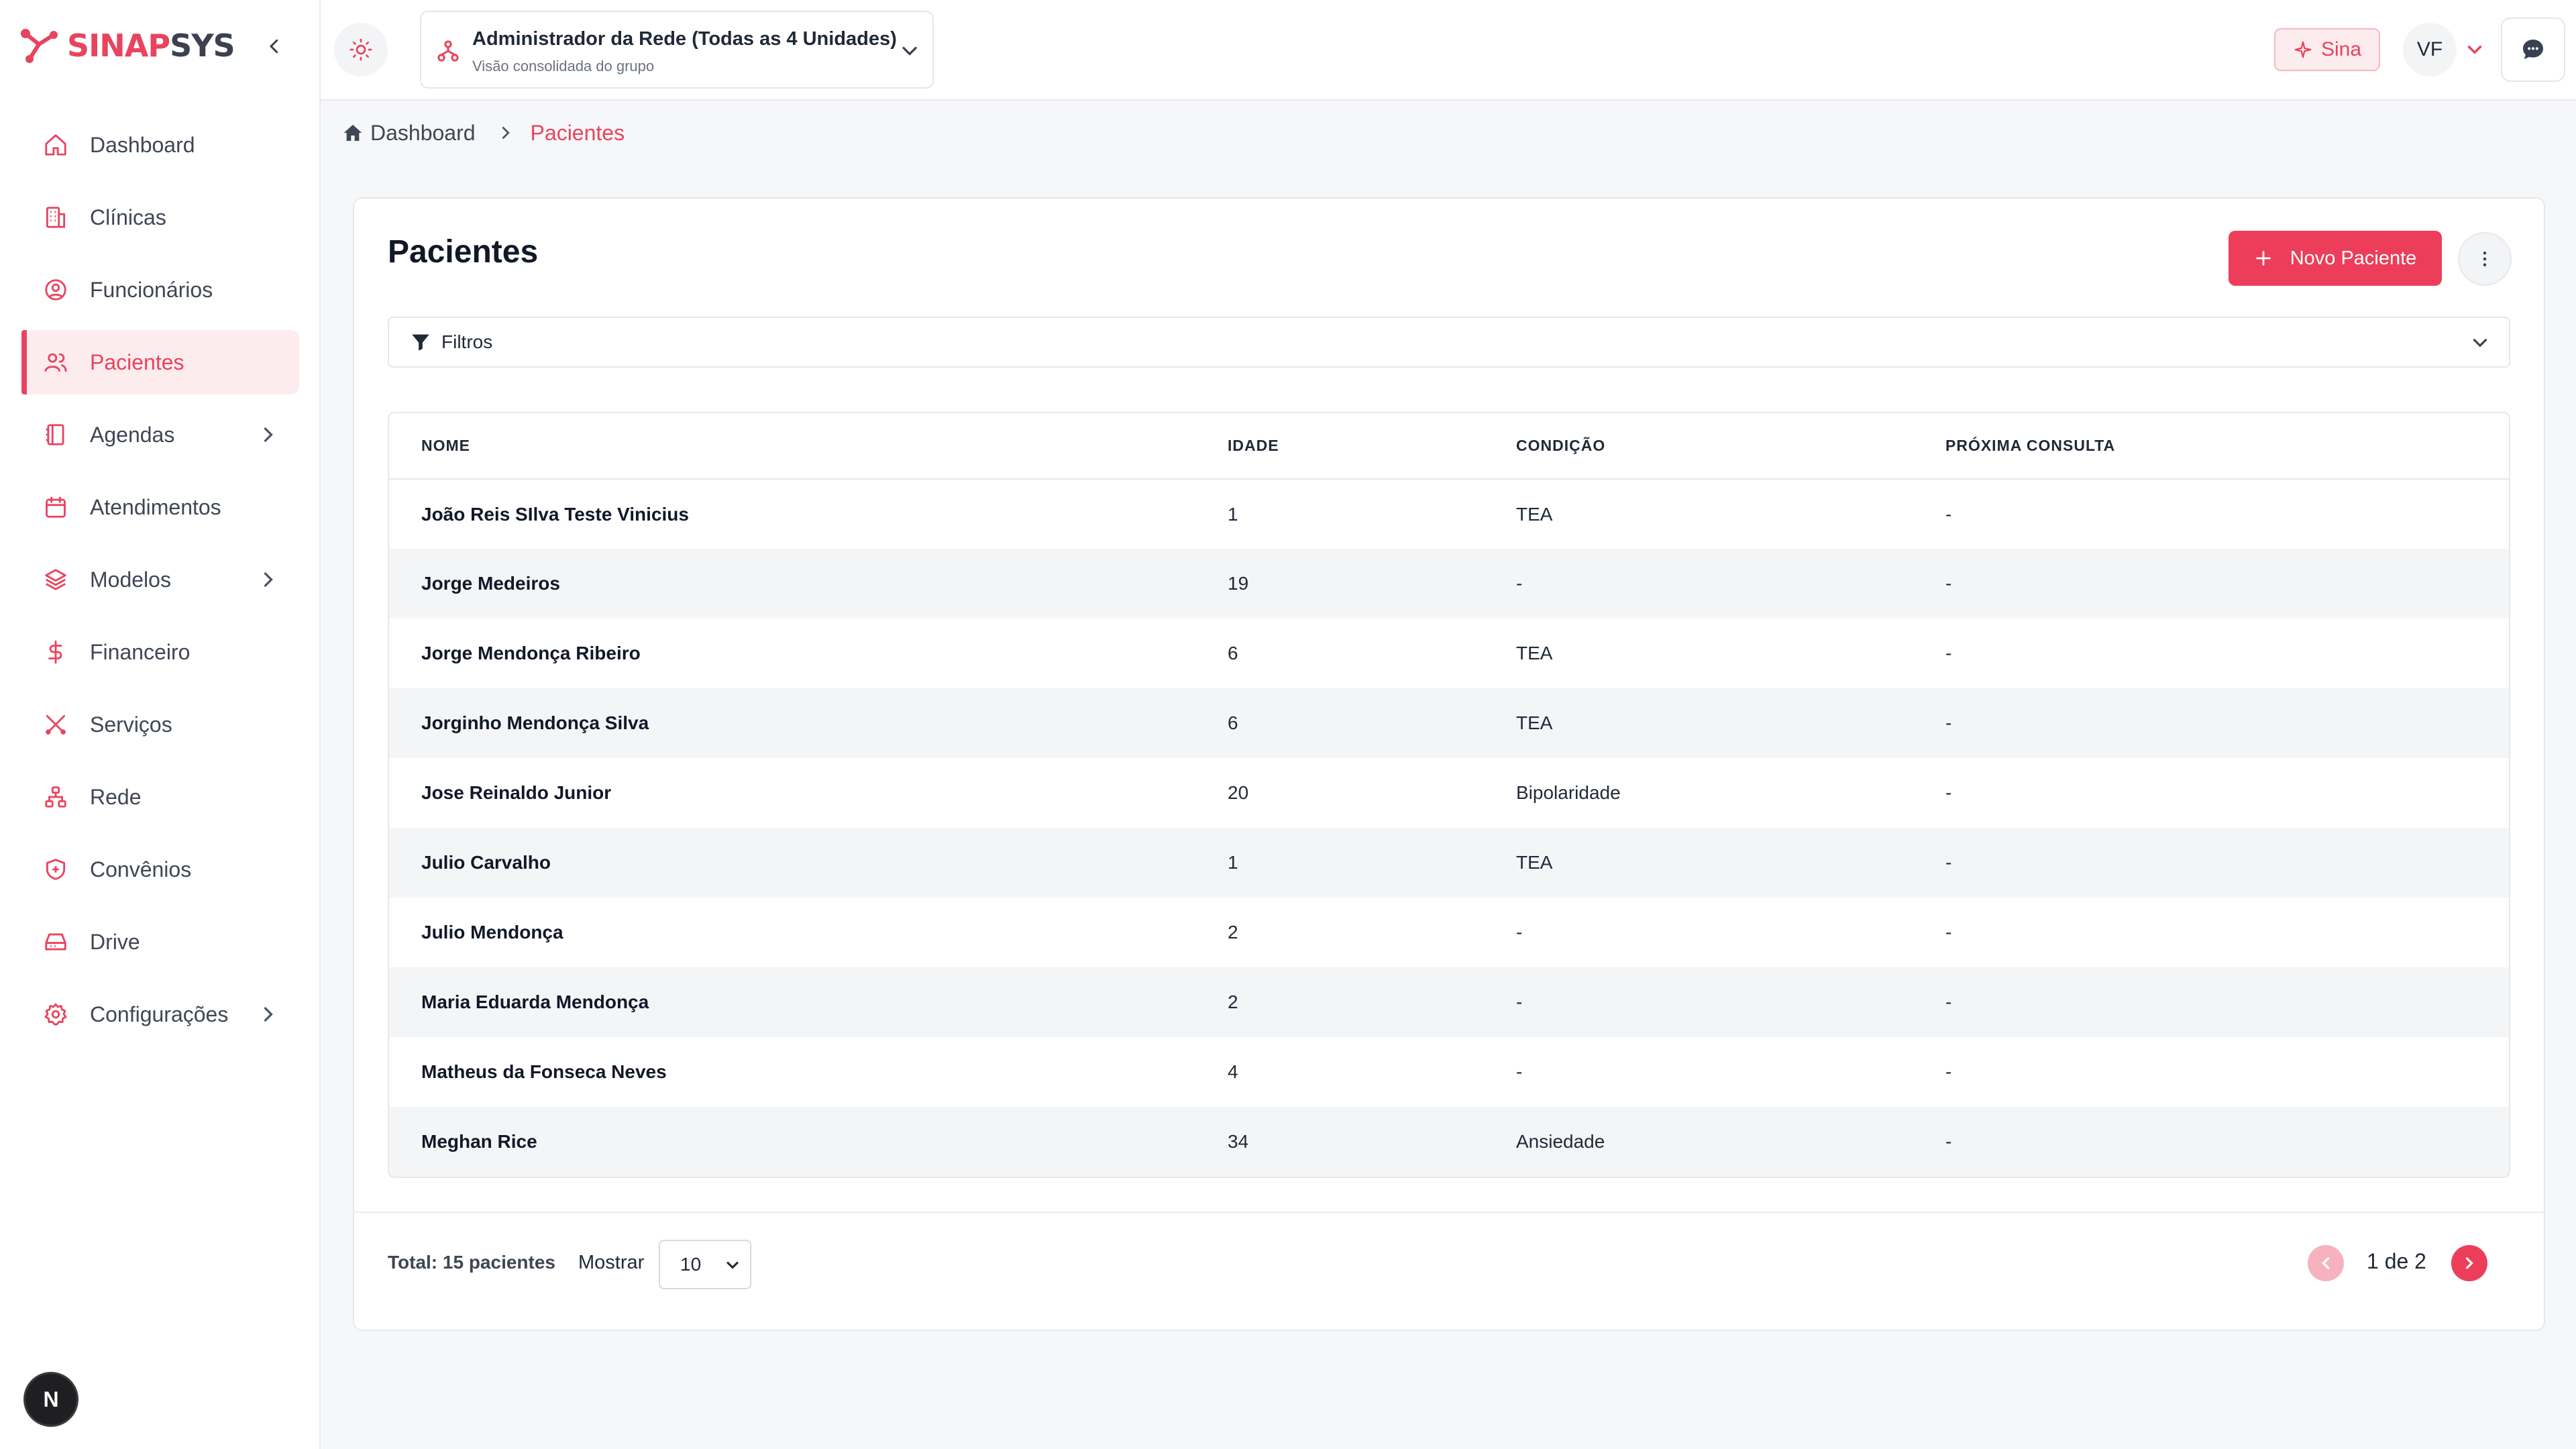  I want to click on filters-toggle: Filtros, so click(1449, 342).